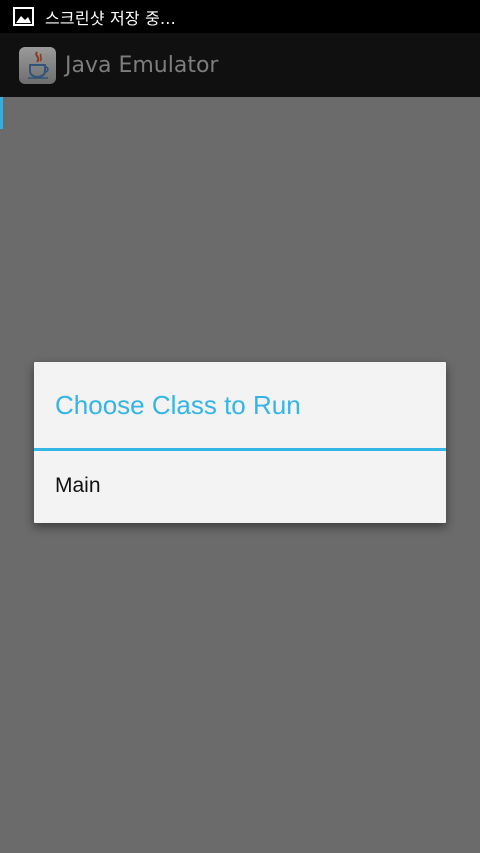  What do you see at coordinates (240, 486) in the screenshot?
I see `dialog-list-item-main: Main` at bounding box center [240, 486].